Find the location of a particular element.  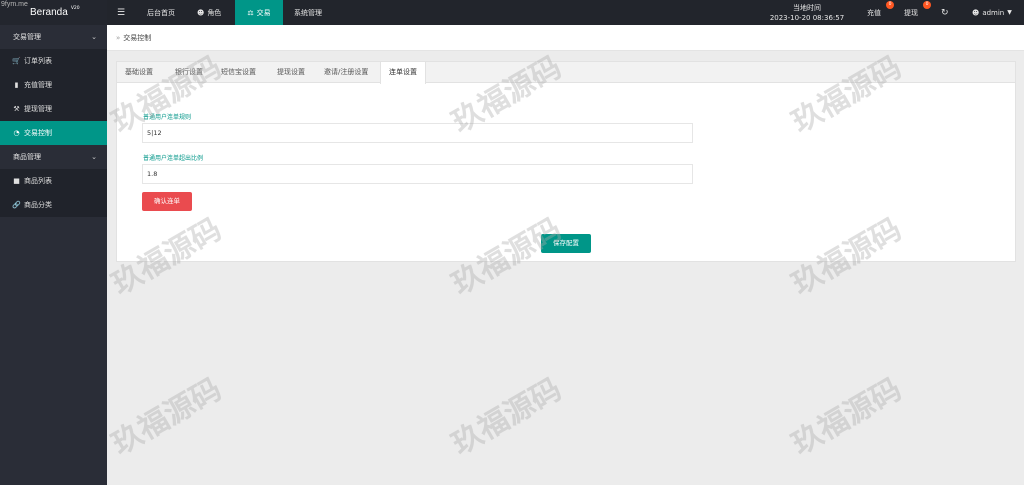

sidebar-item-withdraw: ⚒ 提现管理 is located at coordinates (53, 109).